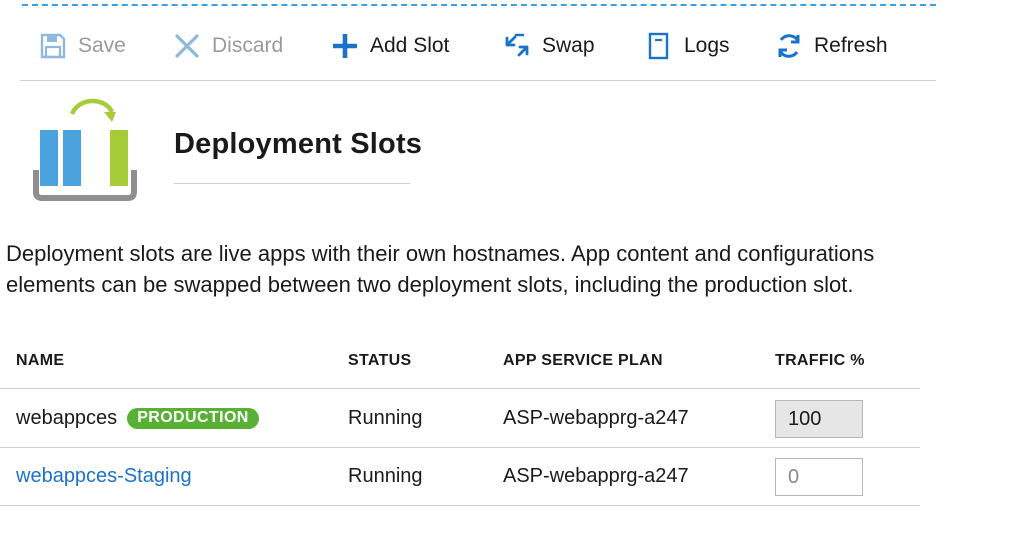  What do you see at coordinates (298, 144) in the screenshot?
I see `page-title: Deployment Slots` at bounding box center [298, 144].